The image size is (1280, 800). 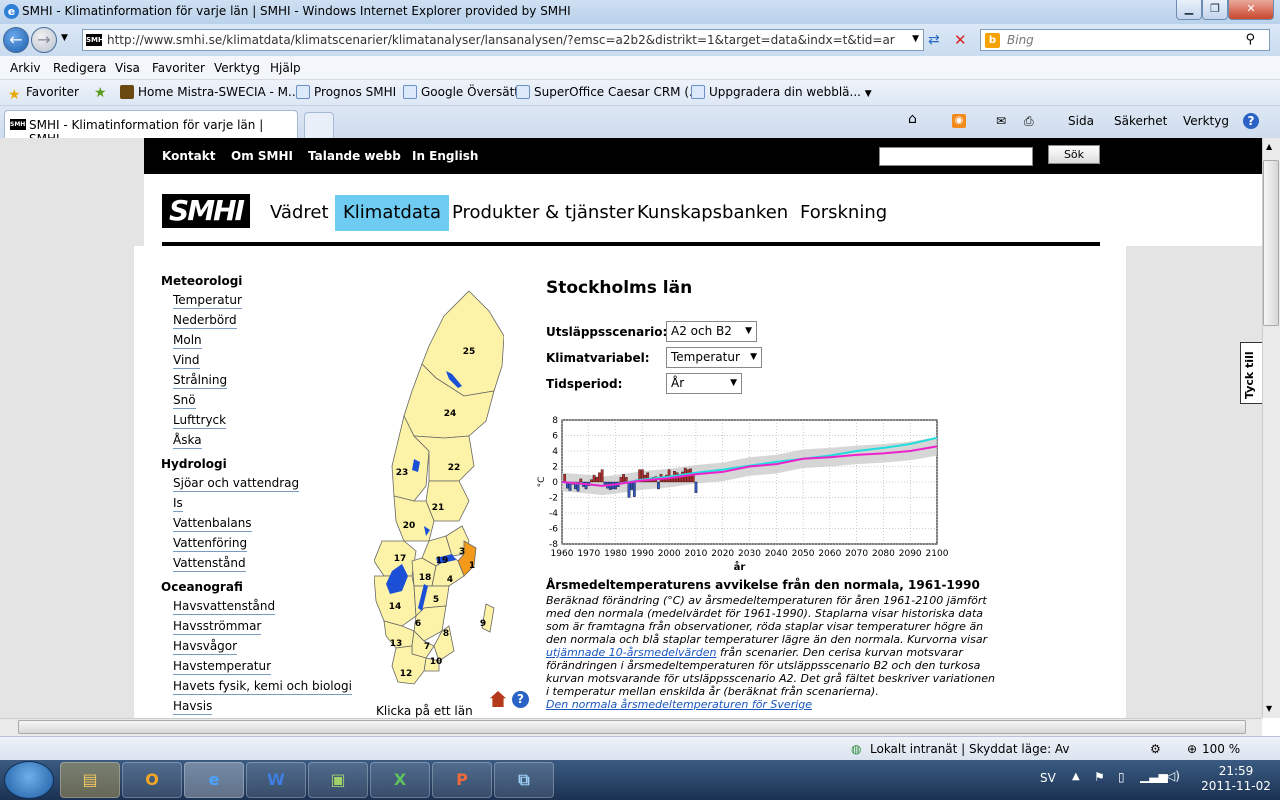 What do you see at coordinates (178, 504) in the screenshot?
I see `menu-item-is: Is` at bounding box center [178, 504].